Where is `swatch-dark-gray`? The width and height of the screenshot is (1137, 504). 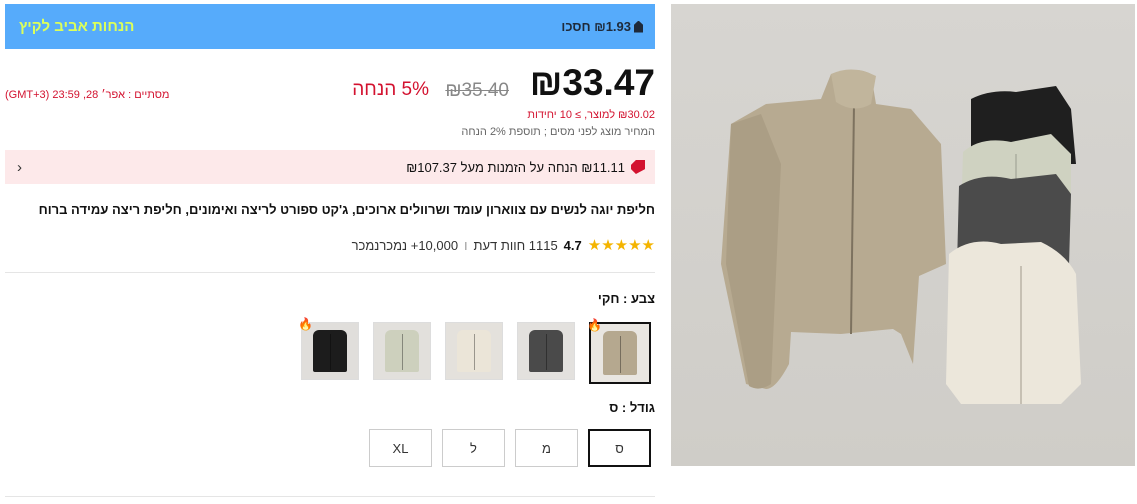 swatch-dark-gray is located at coordinates (546, 351).